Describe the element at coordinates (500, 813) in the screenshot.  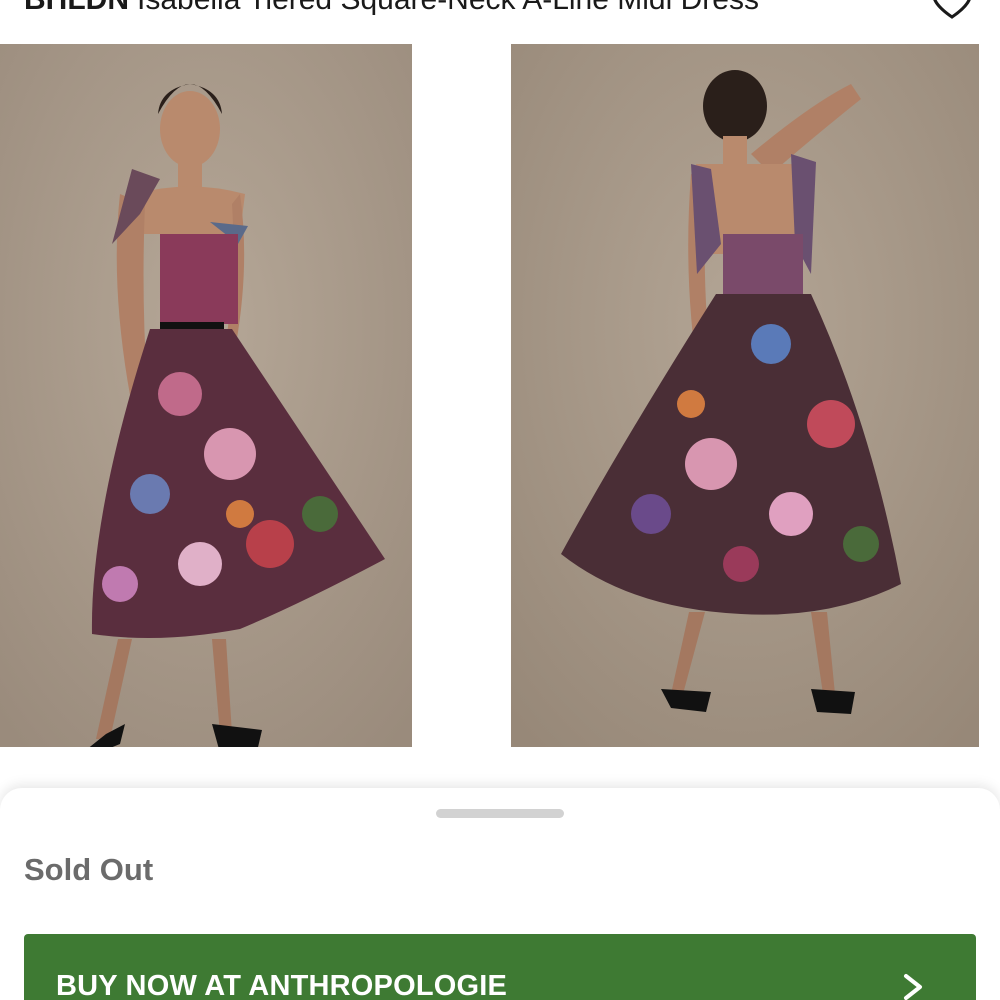
I see `sheet-drag-handle` at that location.